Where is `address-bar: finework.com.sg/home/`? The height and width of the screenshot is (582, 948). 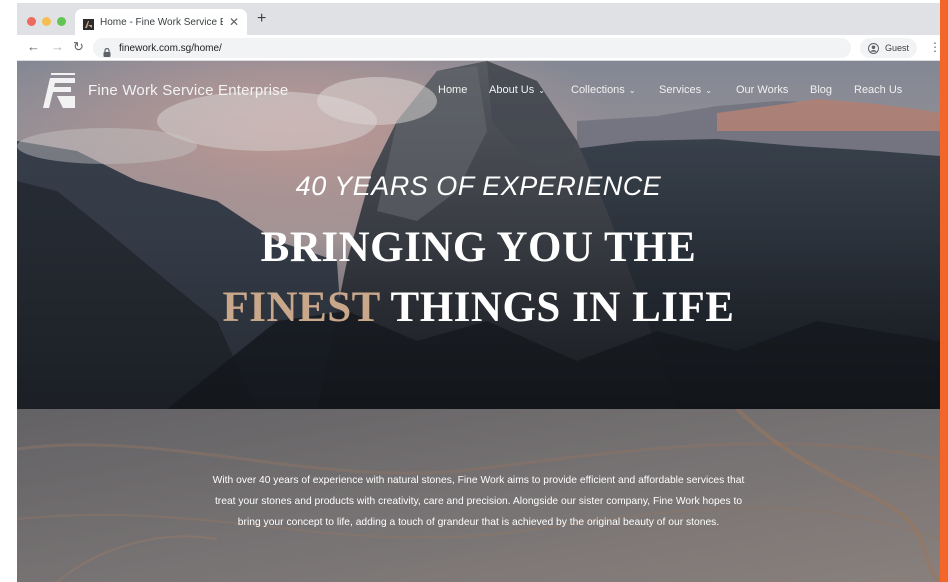
address-bar: finework.com.sg/home/ is located at coordinates (472, 48).